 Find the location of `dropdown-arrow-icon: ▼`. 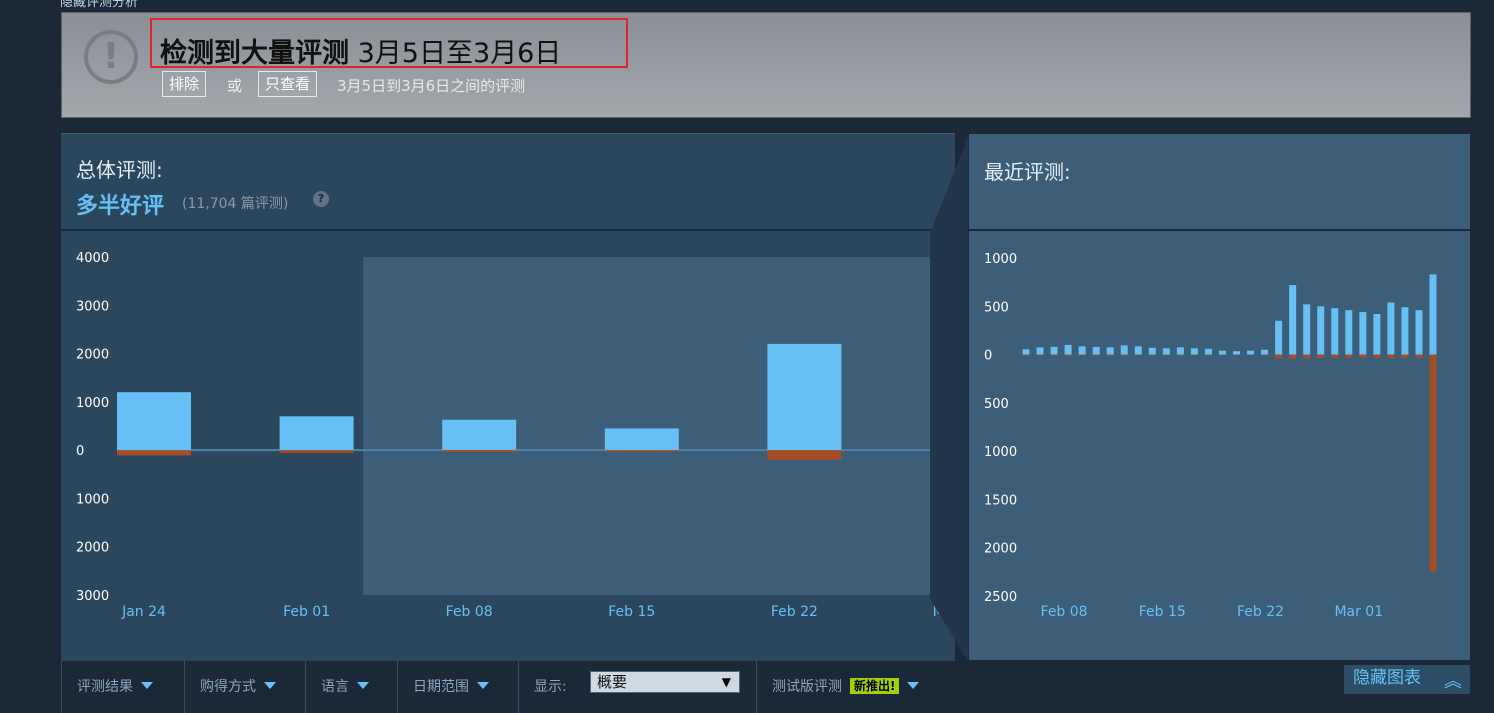

dropdown-arrow-icon: ▼ is located at coordinates (726, 682).